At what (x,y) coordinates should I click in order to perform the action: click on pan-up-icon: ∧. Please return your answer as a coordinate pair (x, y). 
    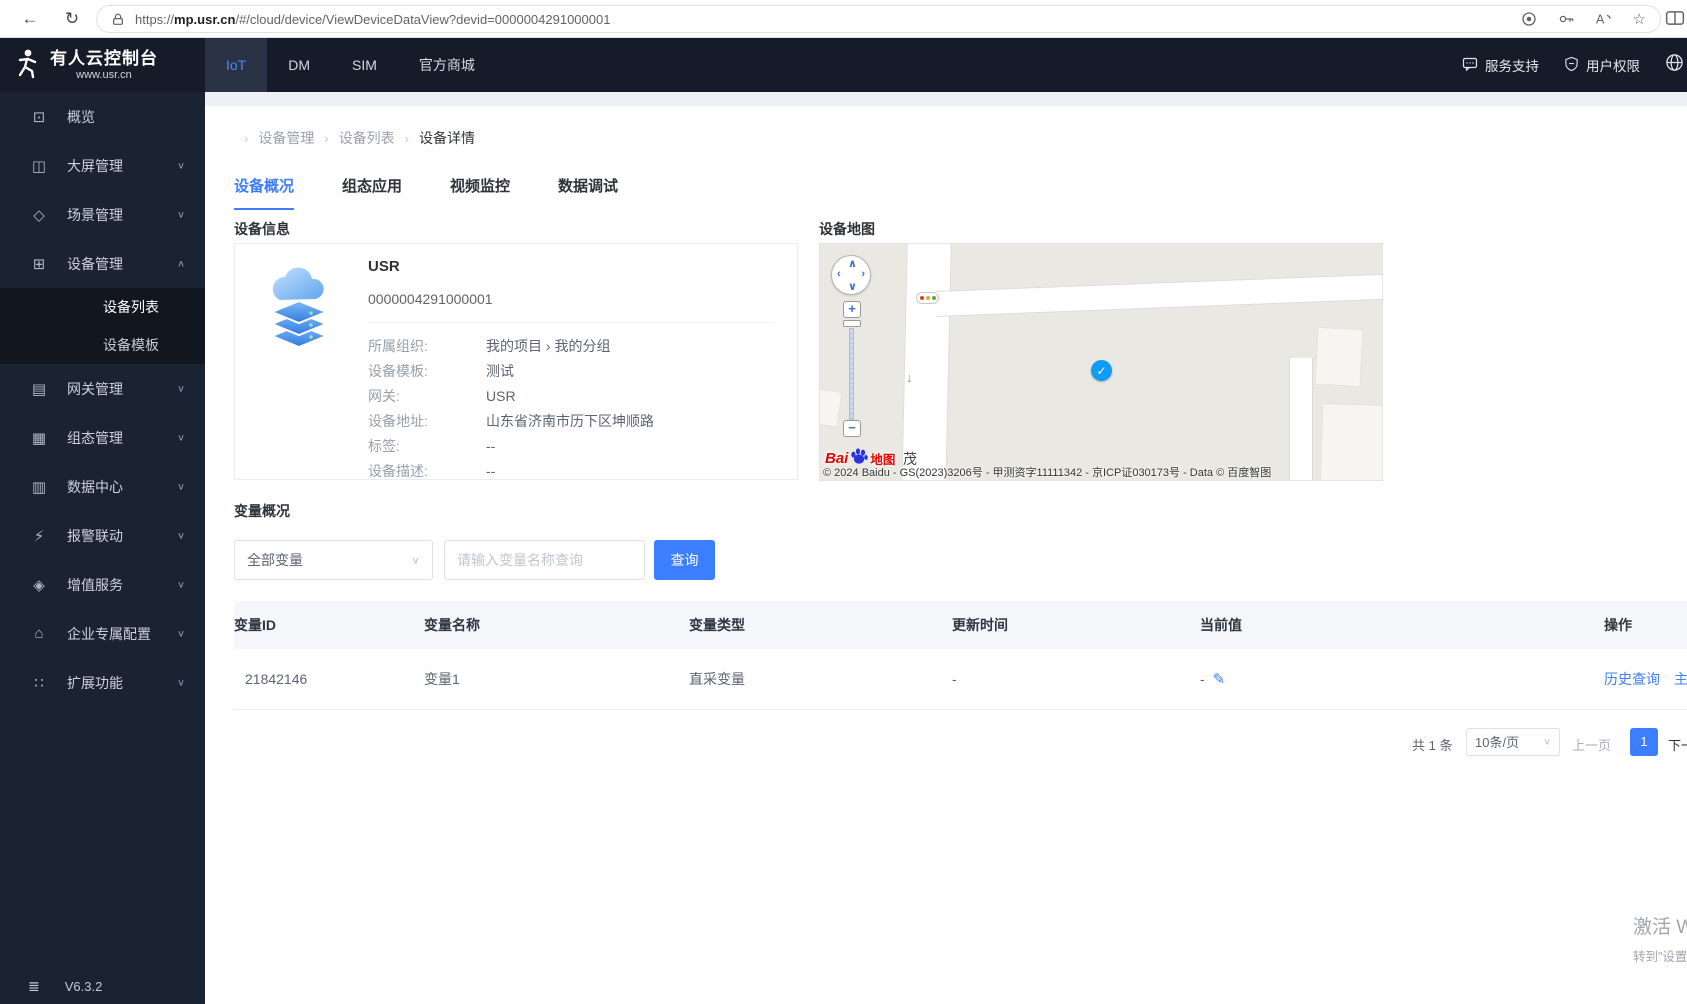
    Looking at the image, I should click on (852, 263).